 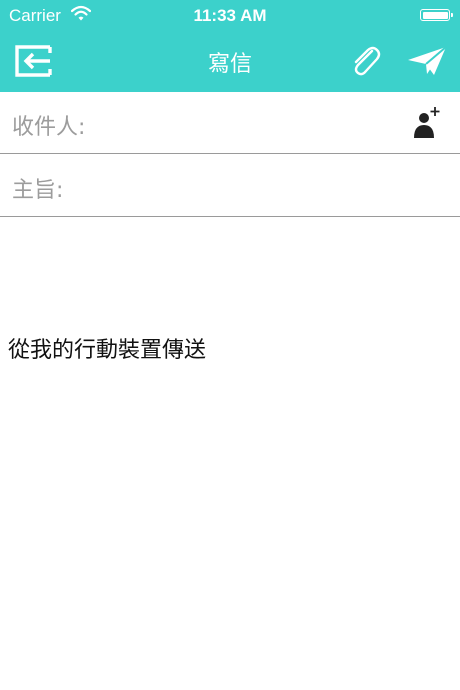 I want to click on nav-bar: 寫信, so click(x=230, y=61).